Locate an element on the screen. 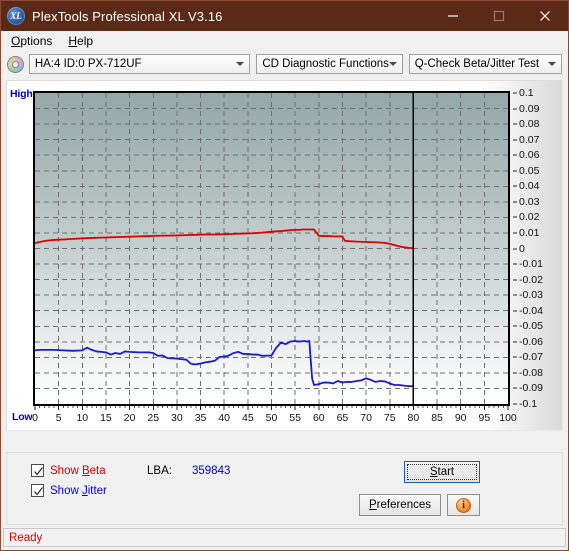 The width and height of the screenshot is (569, 551). x-tick-label: 0 is located at coordinates (35, 418).